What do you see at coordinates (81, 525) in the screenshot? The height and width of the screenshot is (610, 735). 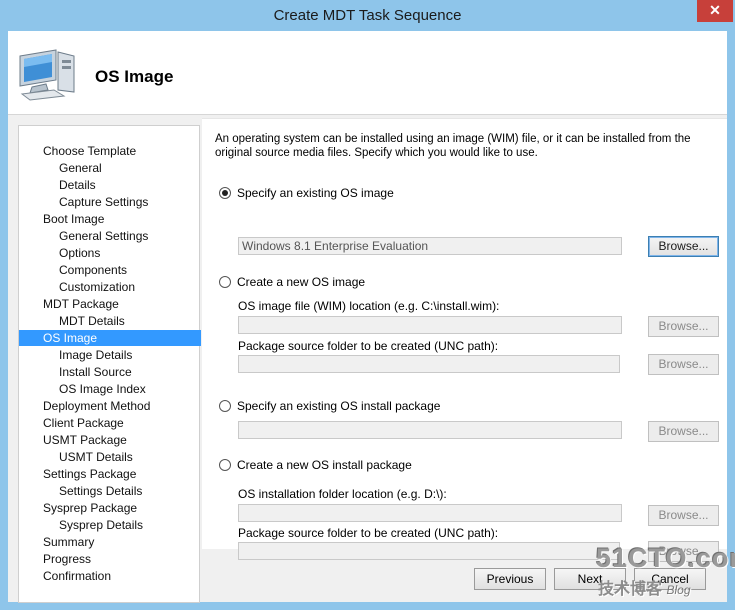 I see `nav-item-sysprep-details: Sysprep Details` at bounding box center [81, 525].